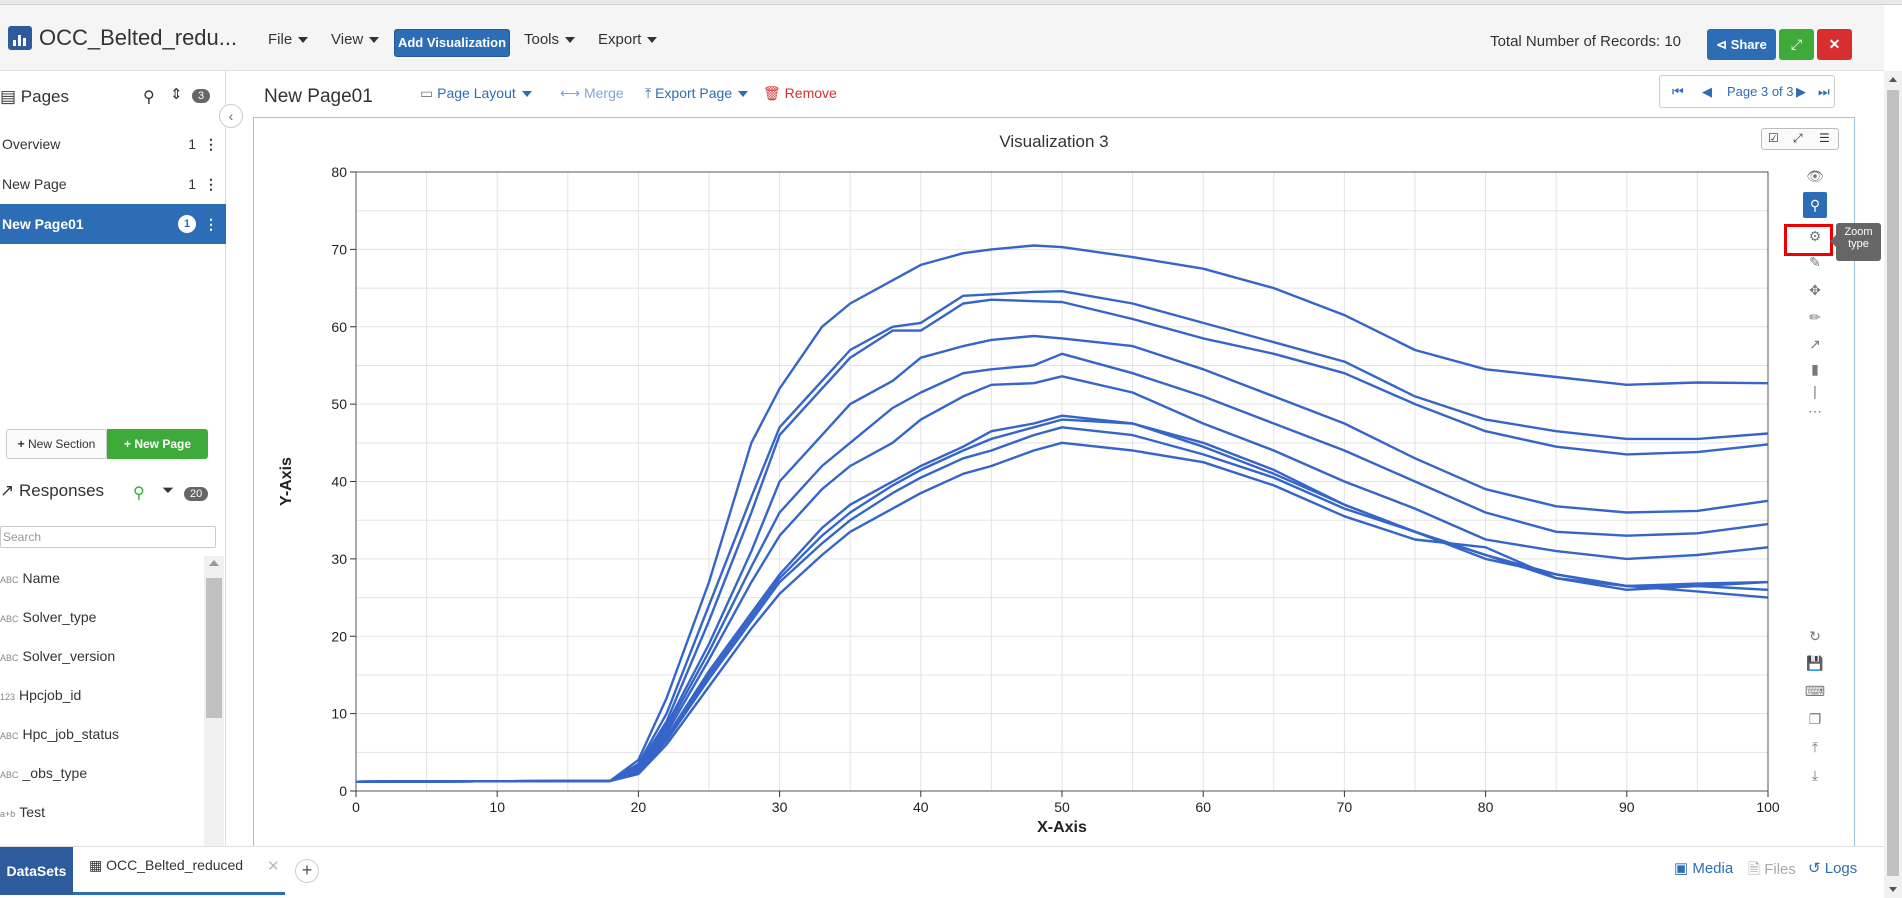 Image resolution: width=1902 pixels, height=898 pixels. I want to click on y-tick-label: 70, so click(339, 249).